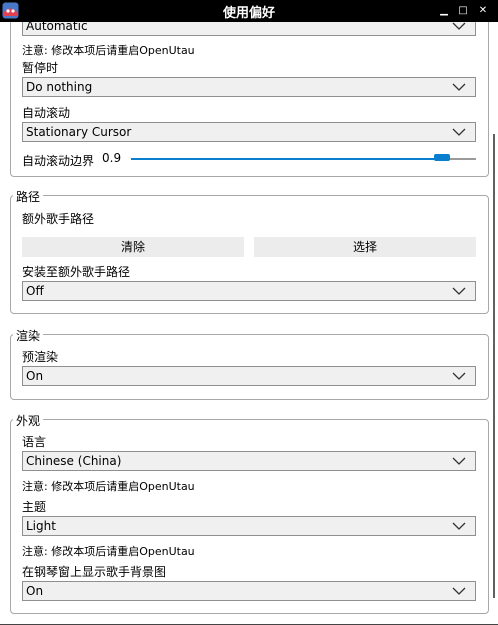 This screenshot has width=498, height=625. I want to click on theme-label: 主题, so click(34, 507).